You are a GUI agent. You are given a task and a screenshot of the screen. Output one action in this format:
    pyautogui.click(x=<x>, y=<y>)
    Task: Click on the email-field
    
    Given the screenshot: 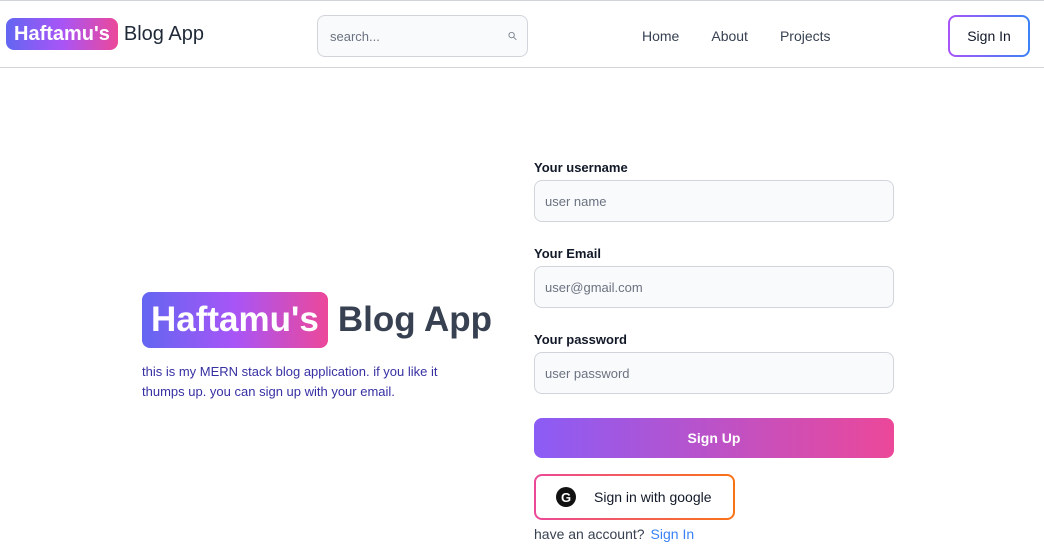 What is the action you would take?
    pyautogui.click(x=714, y=287)
    